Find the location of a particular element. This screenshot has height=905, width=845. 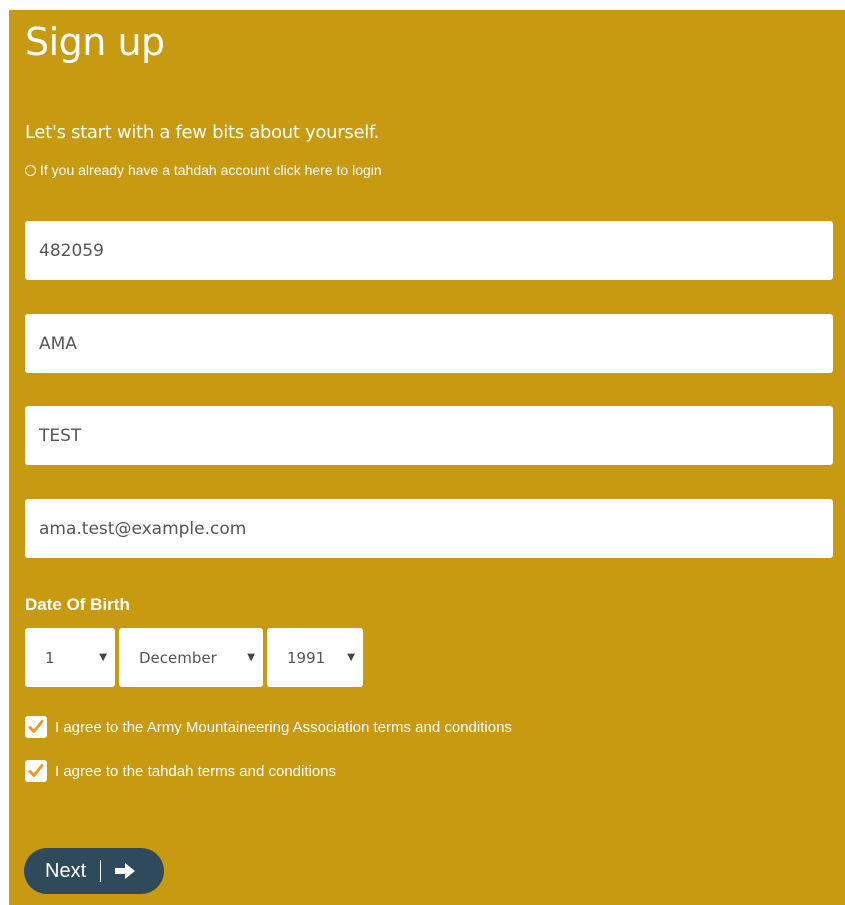

next-button-label: Next is located at coordinates (66, 870).